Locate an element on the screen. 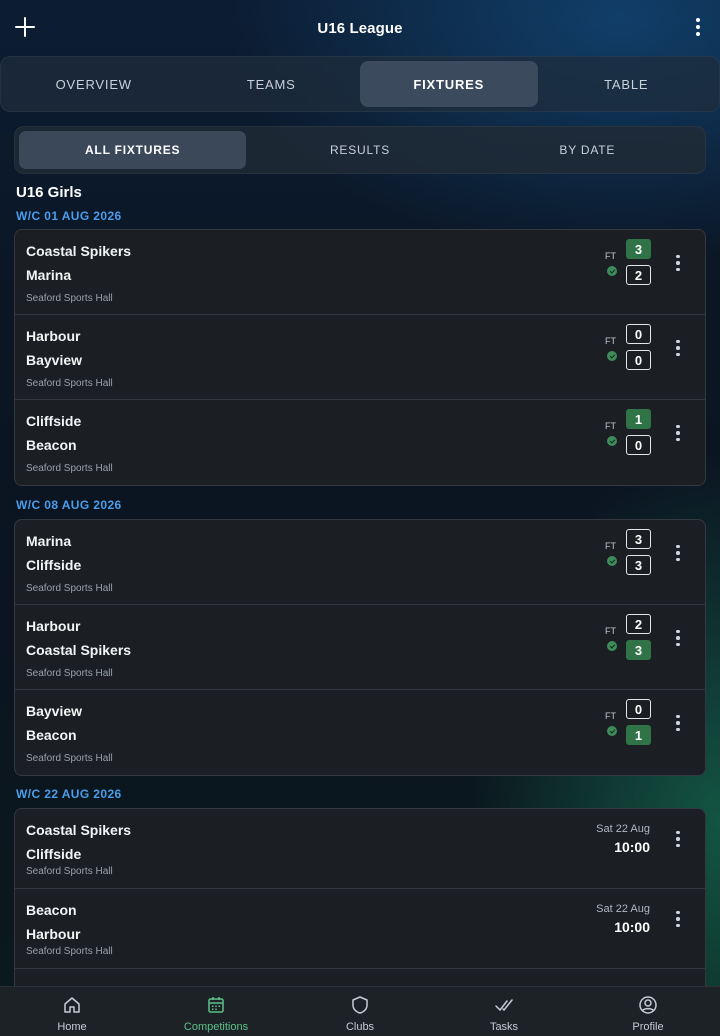 The width and height of the screenshot is (720, 1036). week-heading: W/C 22 AUG 2026 is located at coordinates (69, 794).